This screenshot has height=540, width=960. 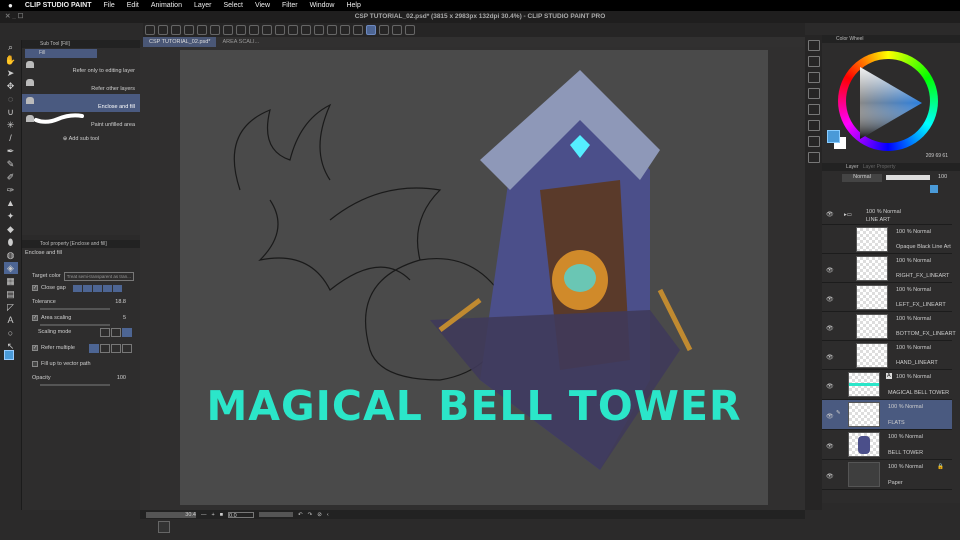 What do you see at coordinates (11, 151) in the screenshot?
I see `pen-icon: ✒` at bounding box center [11, 151].